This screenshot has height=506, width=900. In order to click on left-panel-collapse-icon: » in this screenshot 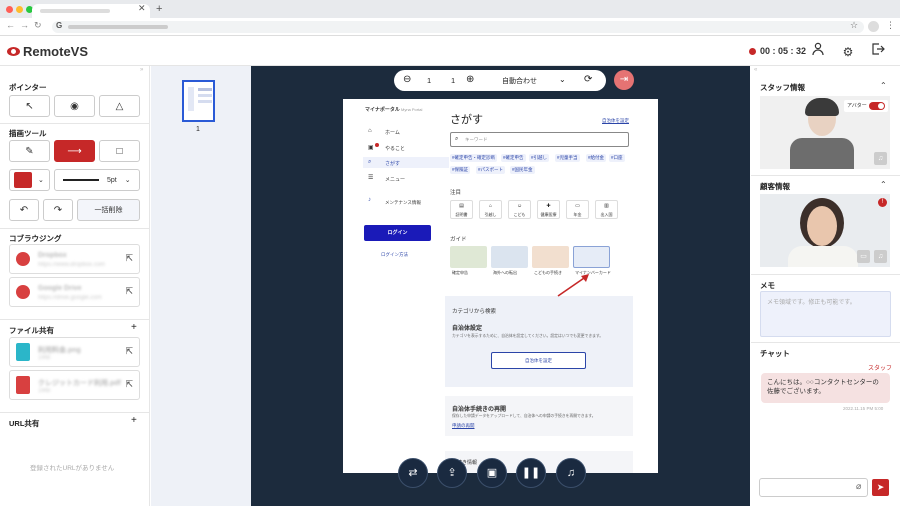, I will do `click(141, 70)`.